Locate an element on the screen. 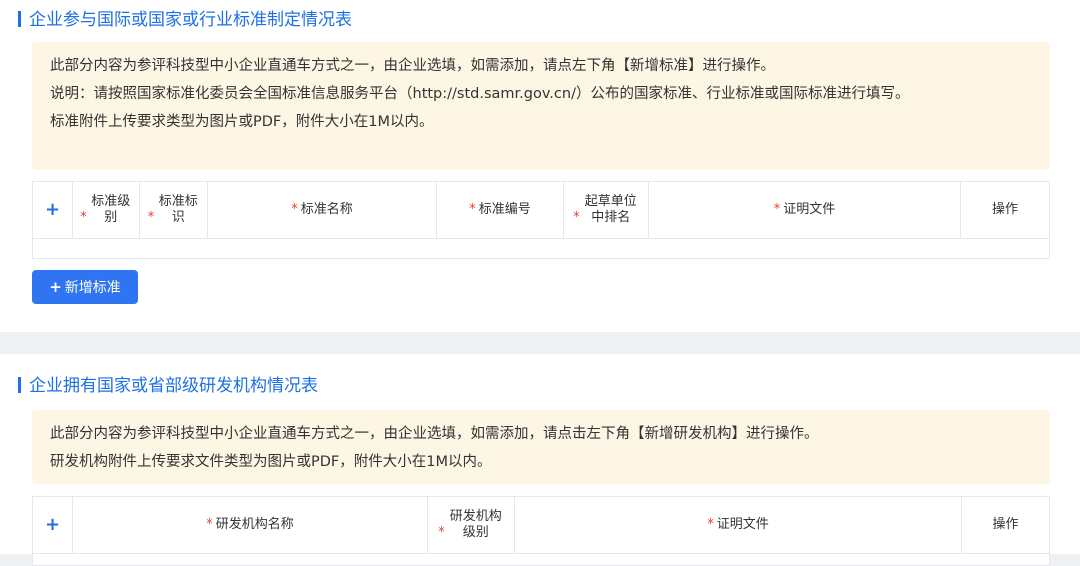 This screenshot has width=1080, height=566. col-standard-number: * 标准编号 is located at coordinates (500, 210).